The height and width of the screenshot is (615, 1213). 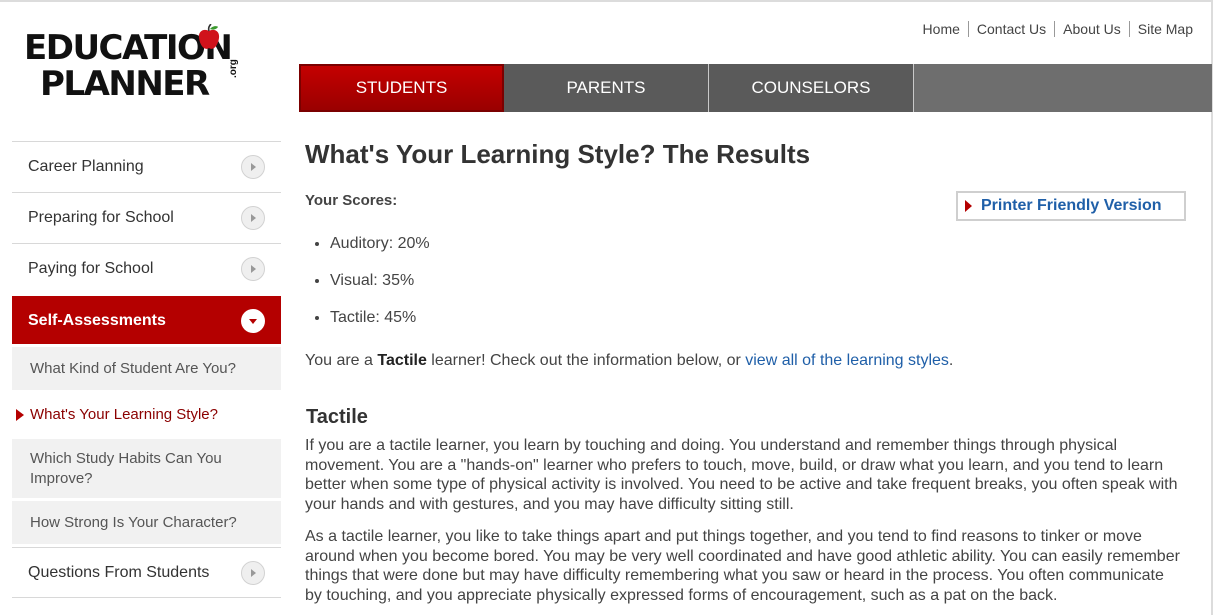 I want to click on sidebar-item-label: Paying for School, so click(x=91, y=268).